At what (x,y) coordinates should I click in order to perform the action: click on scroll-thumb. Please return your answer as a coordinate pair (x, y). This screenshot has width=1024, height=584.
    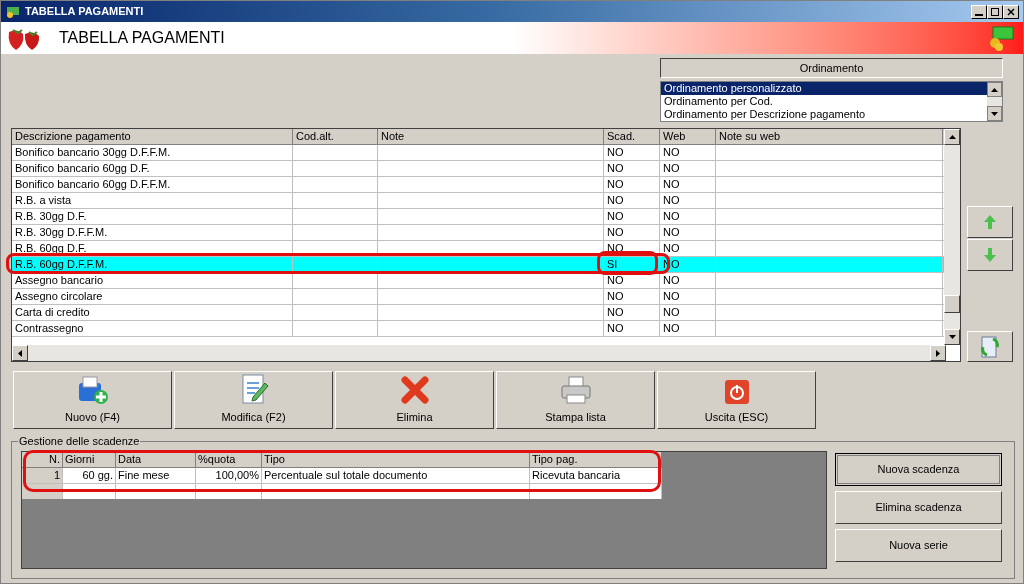
    Looking at the image, I should click on (952, 304).